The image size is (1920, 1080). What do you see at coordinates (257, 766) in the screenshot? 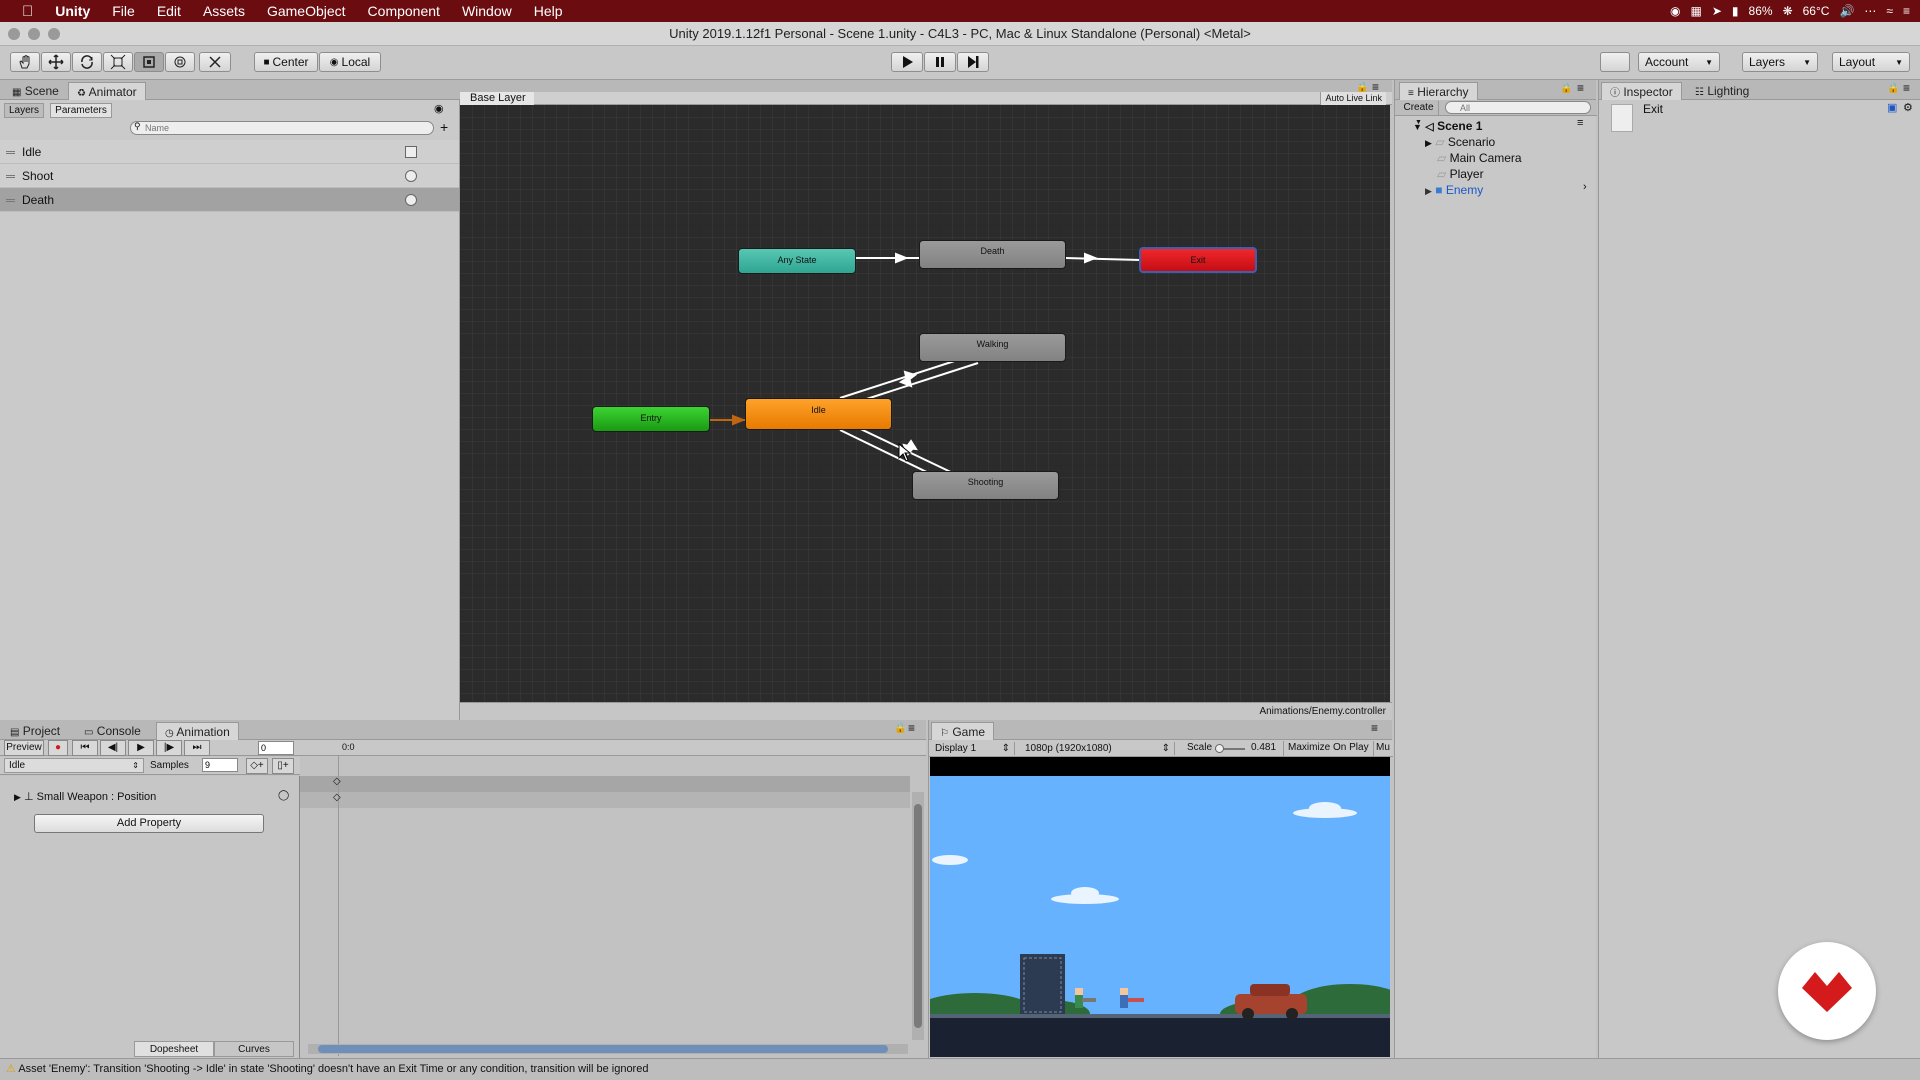
I see `add-keyframe-button: ◇+` at bounding box center [257, 766].